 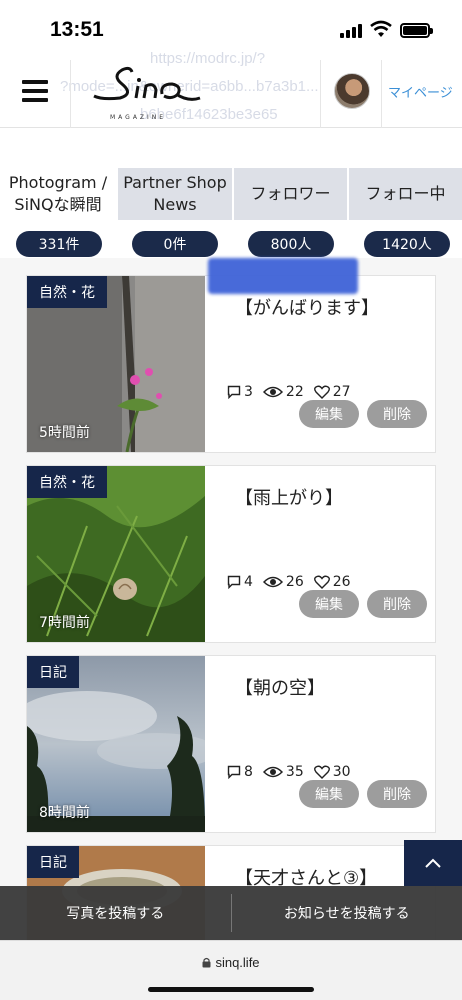 What do you see at coordinates (237, 962) in the screenshot?
I see `url-text: sinq.life` at bounding box center [237, 962].